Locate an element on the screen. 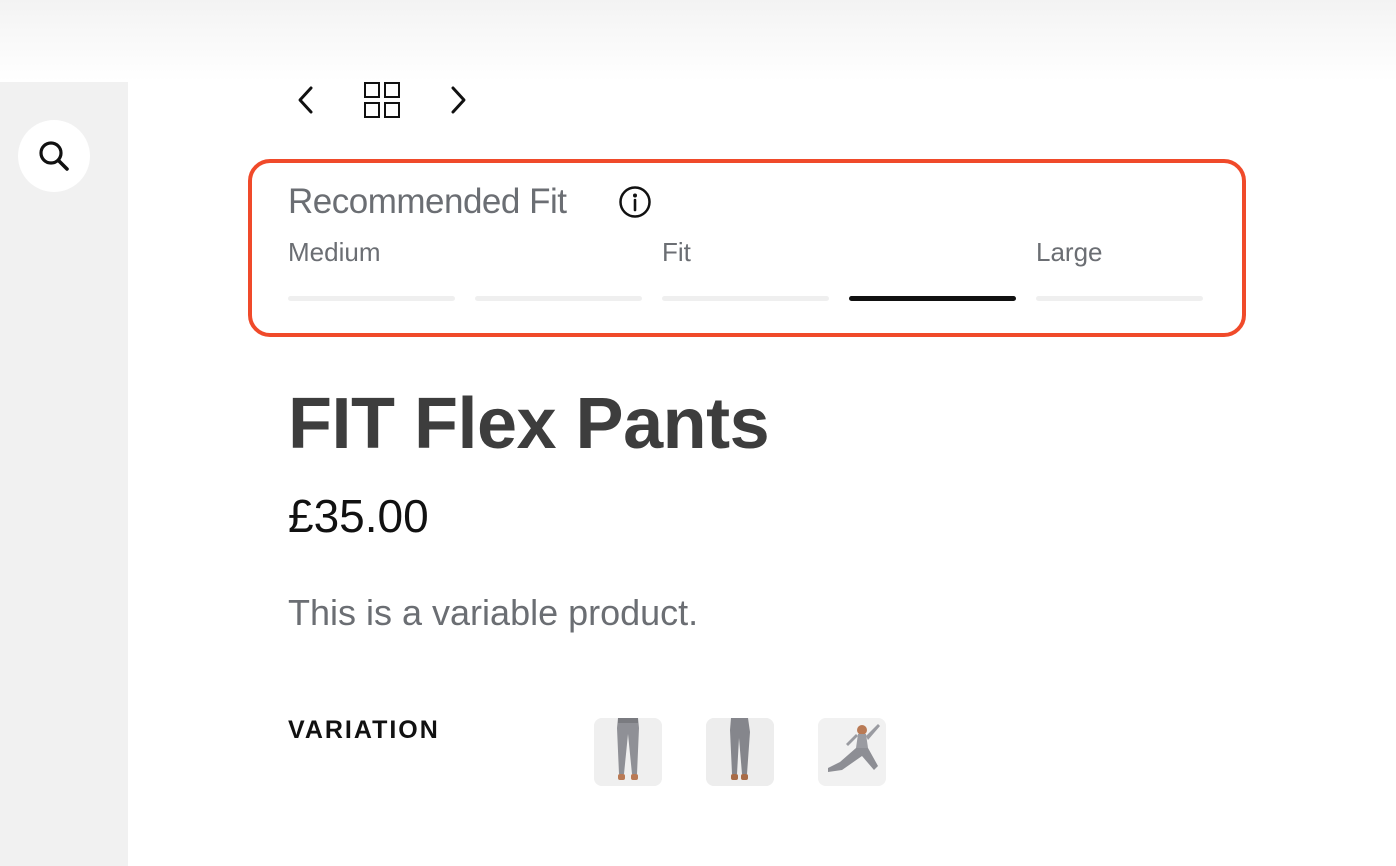  grid-icon is located at coordinates (382, 100).